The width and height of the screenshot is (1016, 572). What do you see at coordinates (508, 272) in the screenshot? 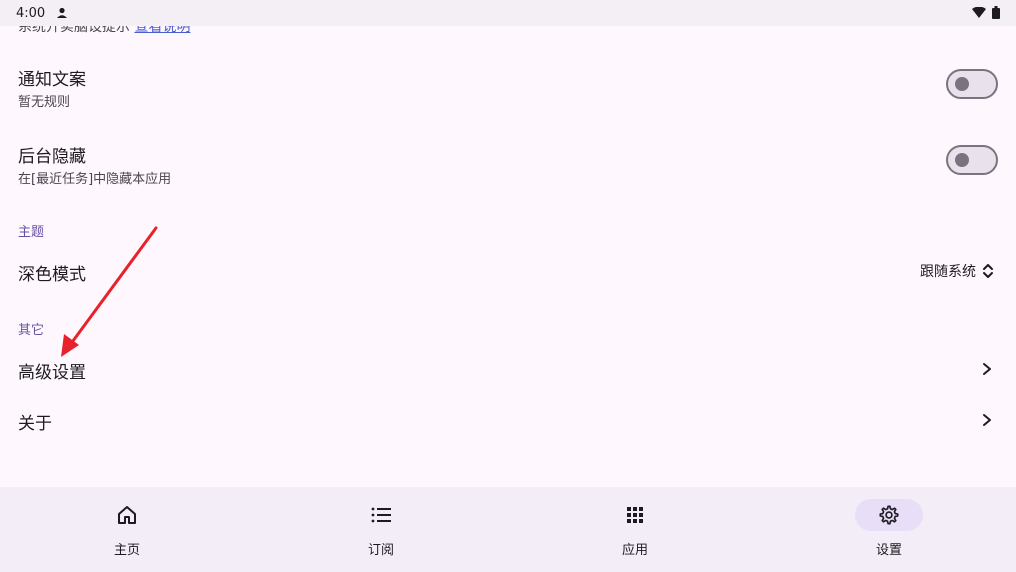
I see `dark-mode-row: 深色模式 跟随系统` at bounding box center [508, 272].